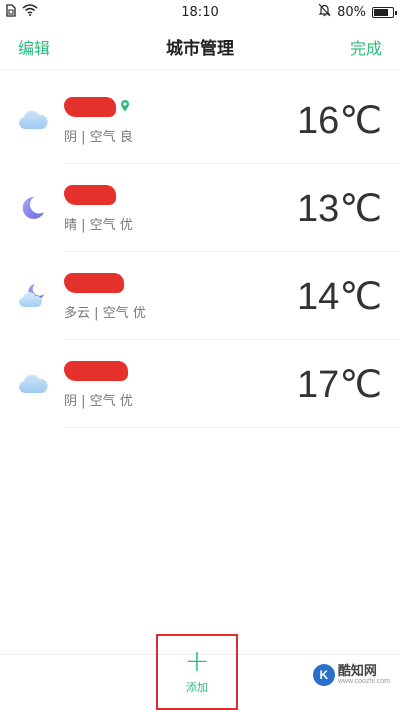 The height and width of the screenshot is (710, 400). What do you see at coordinates (180, 135) in the screenshot?
I see `city-weather-line: 阴 | 空气 良` at bounding box center [180, 135].